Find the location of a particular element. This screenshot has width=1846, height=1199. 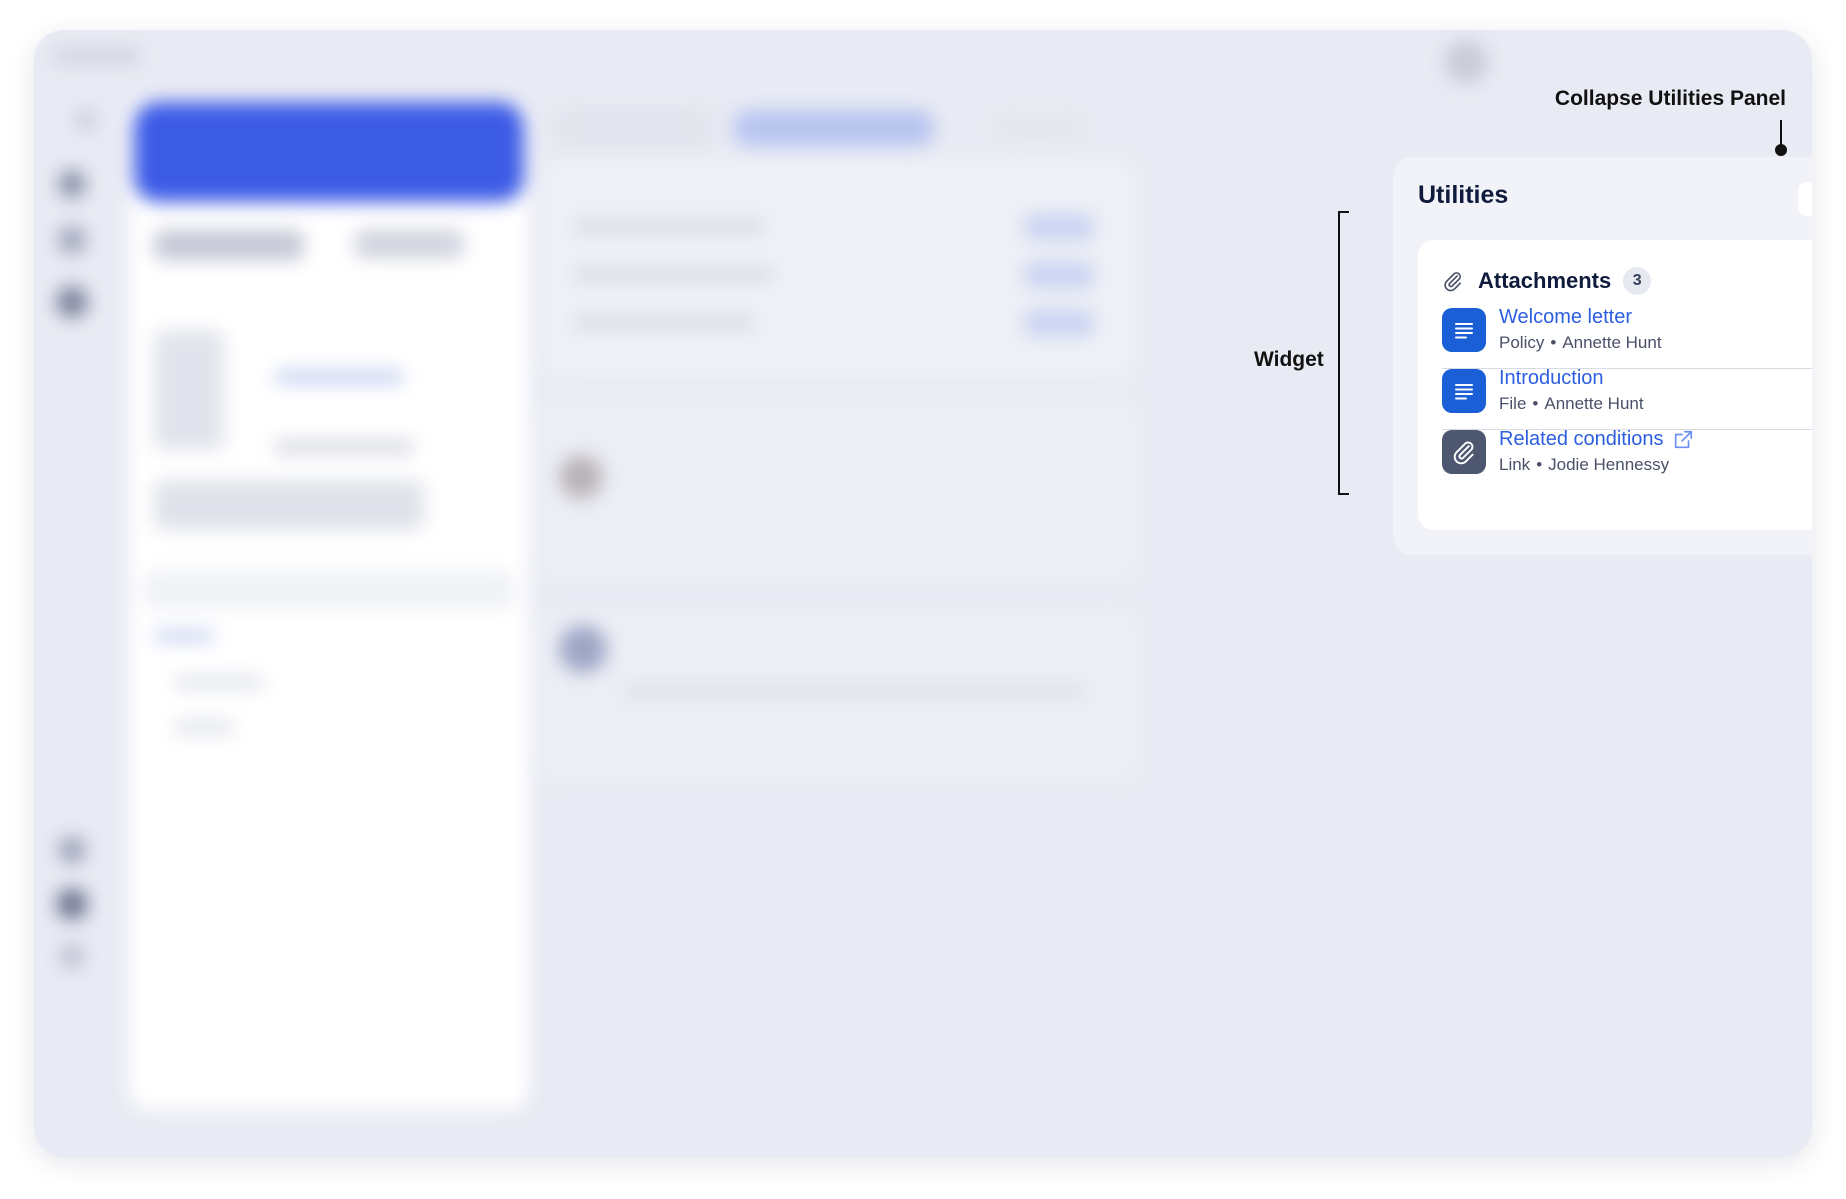

content-card is located at coordinates (839, 490).